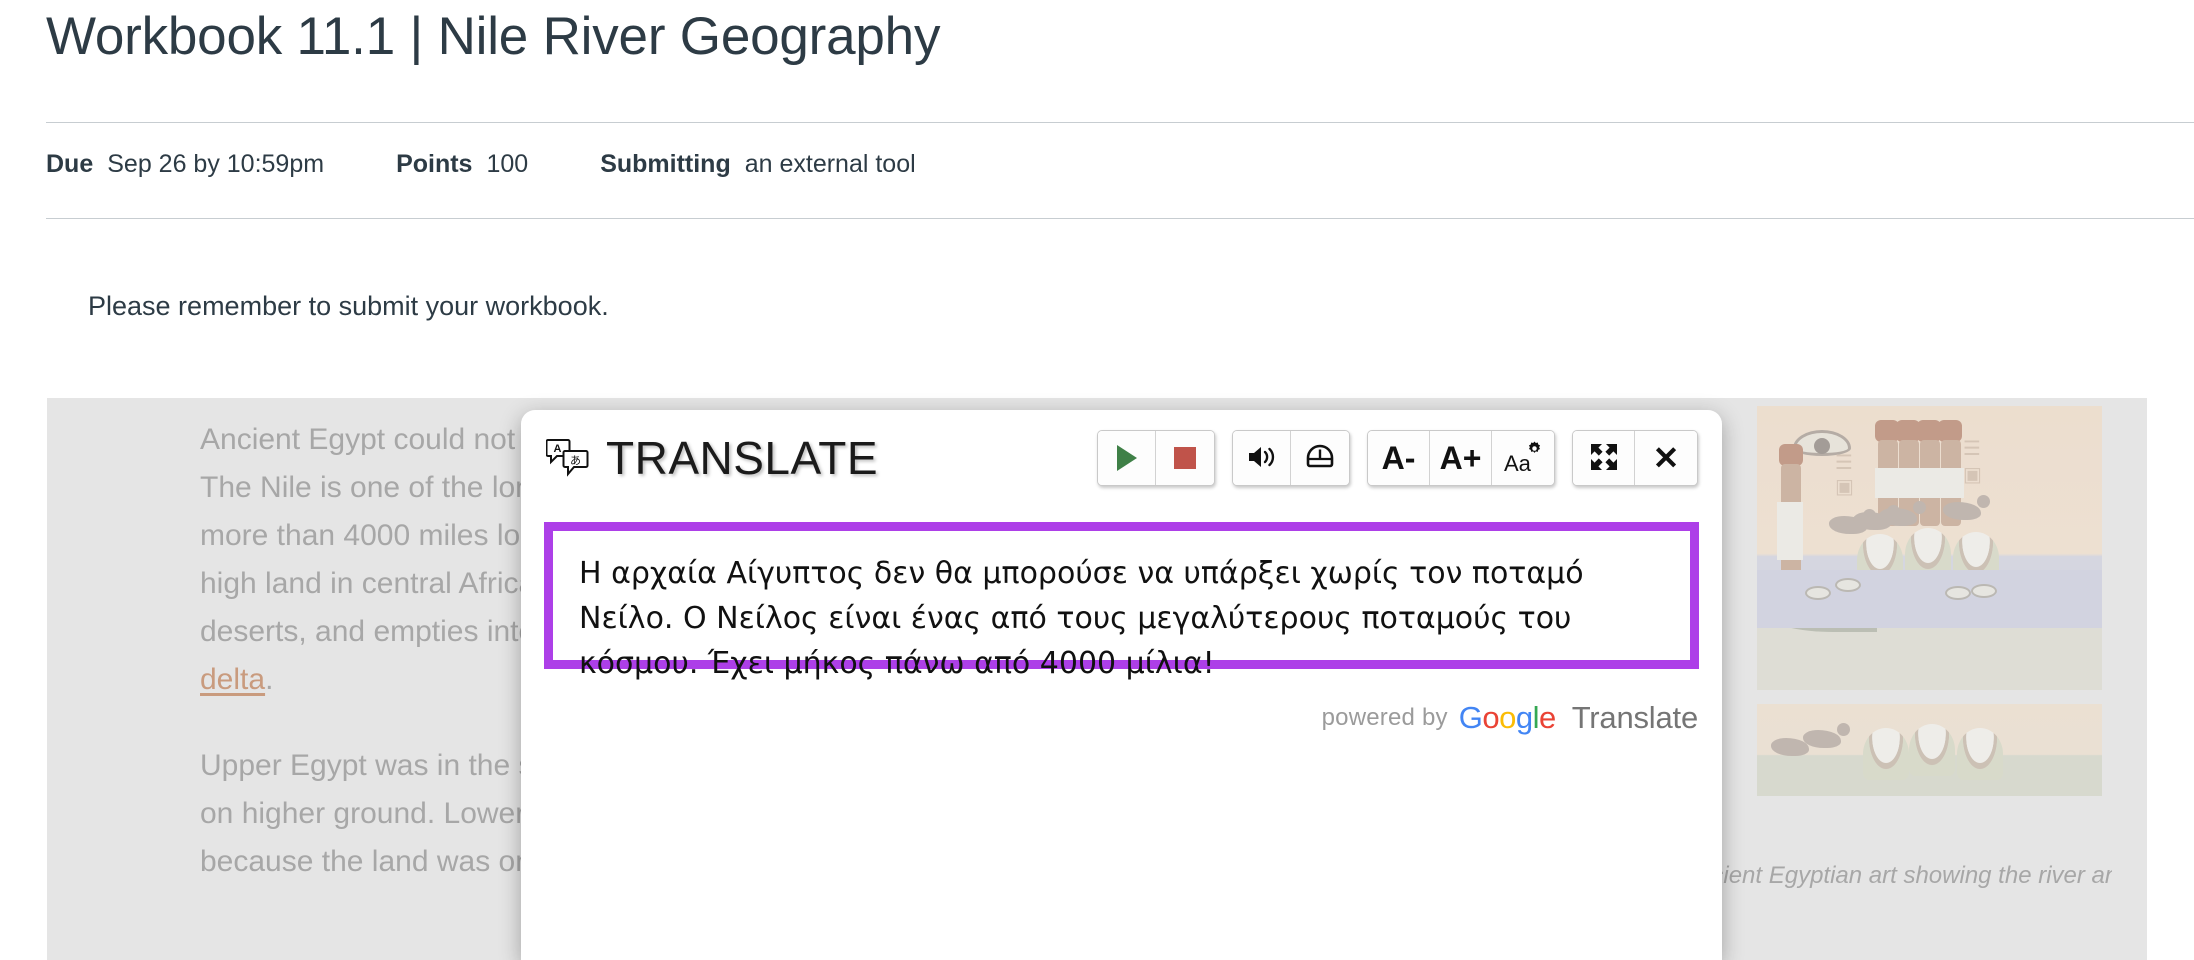 The image size is (2194, 960). I want to click on svg-text: あ, so click(575, 460).